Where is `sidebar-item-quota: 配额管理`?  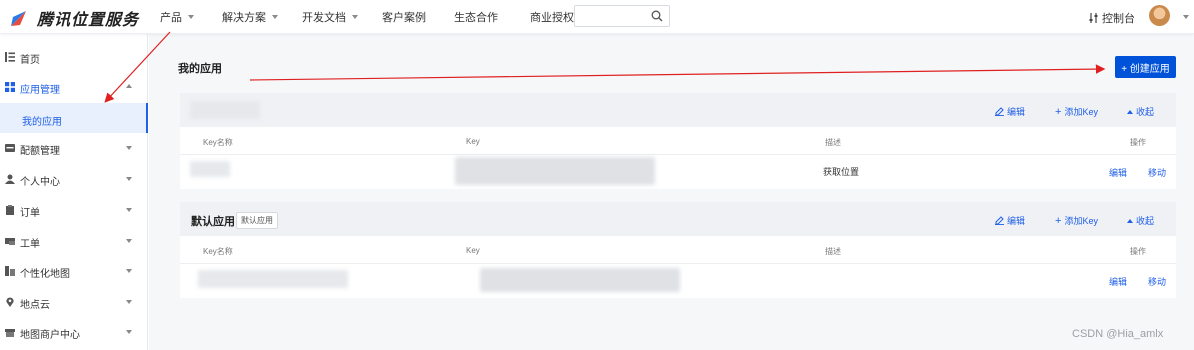
sidebar-item-quota: 配额管理 is located at coordinates (74, 148).